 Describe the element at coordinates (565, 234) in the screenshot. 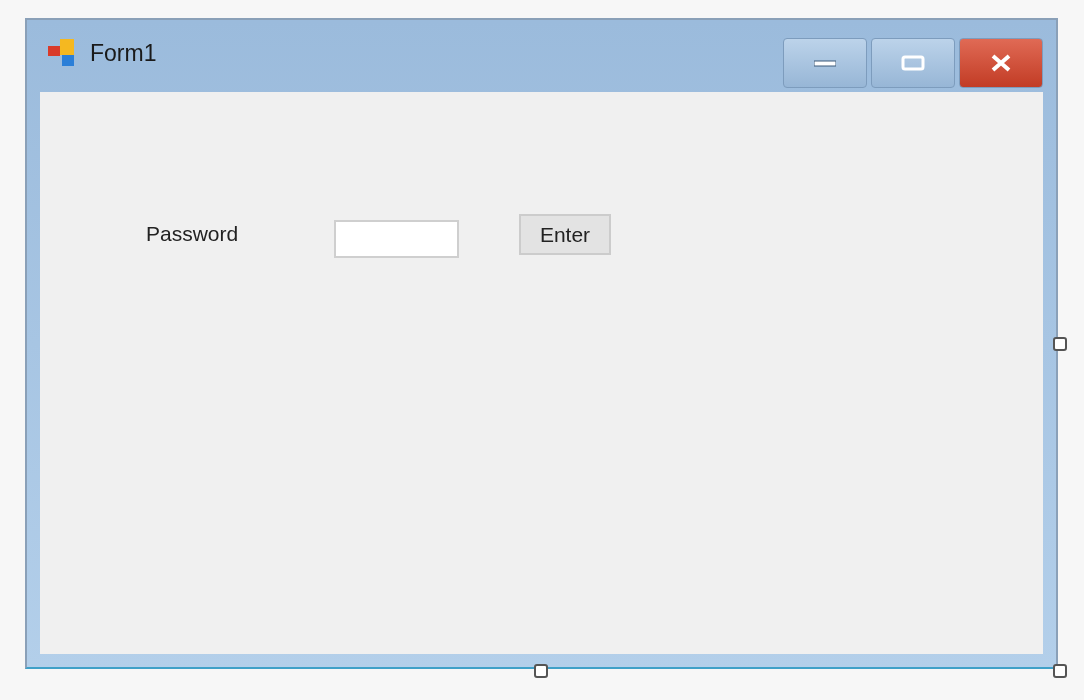

I see `enter-button: Enter` at that location.